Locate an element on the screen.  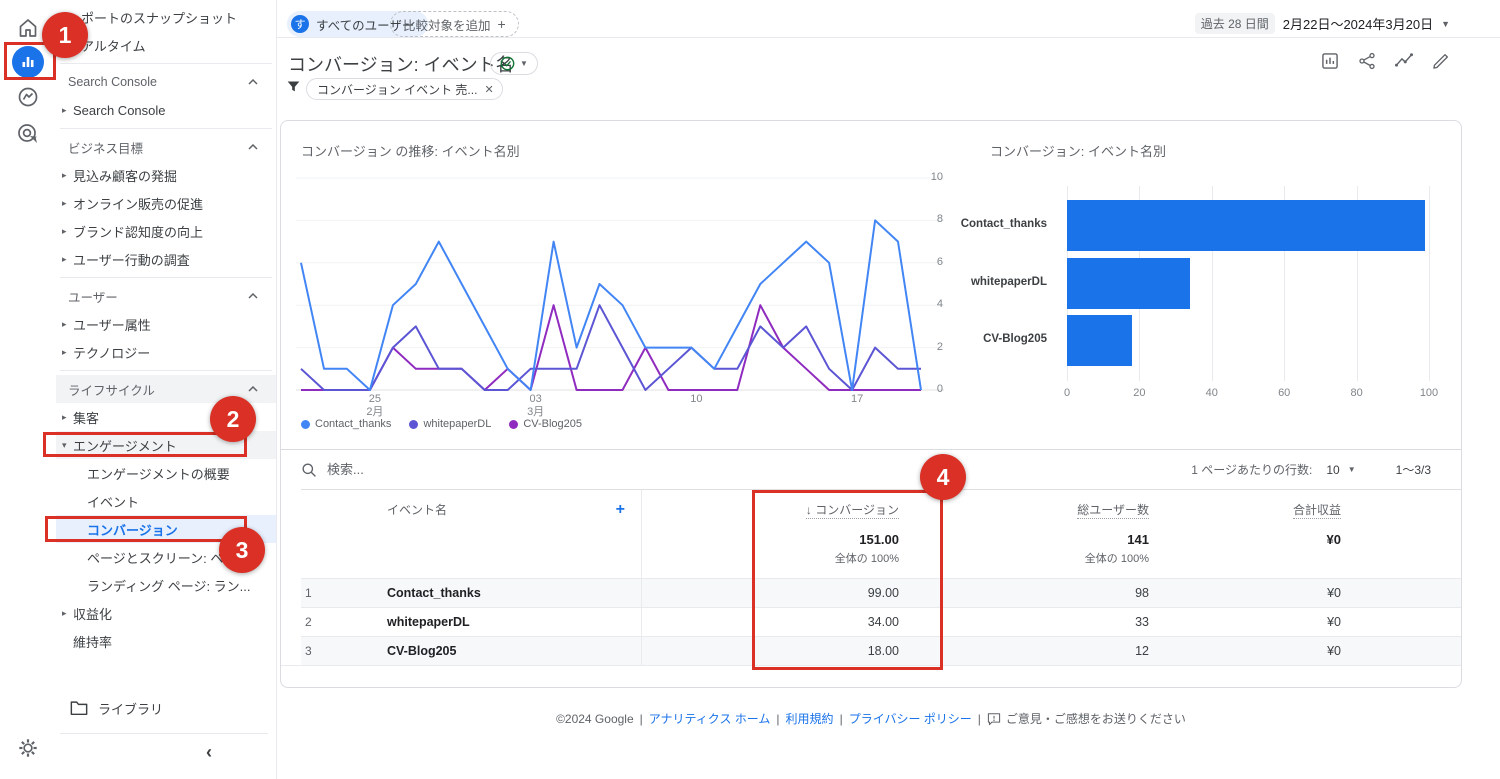
nav-search-console: ▸ Search Console is located at coordinates (166, 110).